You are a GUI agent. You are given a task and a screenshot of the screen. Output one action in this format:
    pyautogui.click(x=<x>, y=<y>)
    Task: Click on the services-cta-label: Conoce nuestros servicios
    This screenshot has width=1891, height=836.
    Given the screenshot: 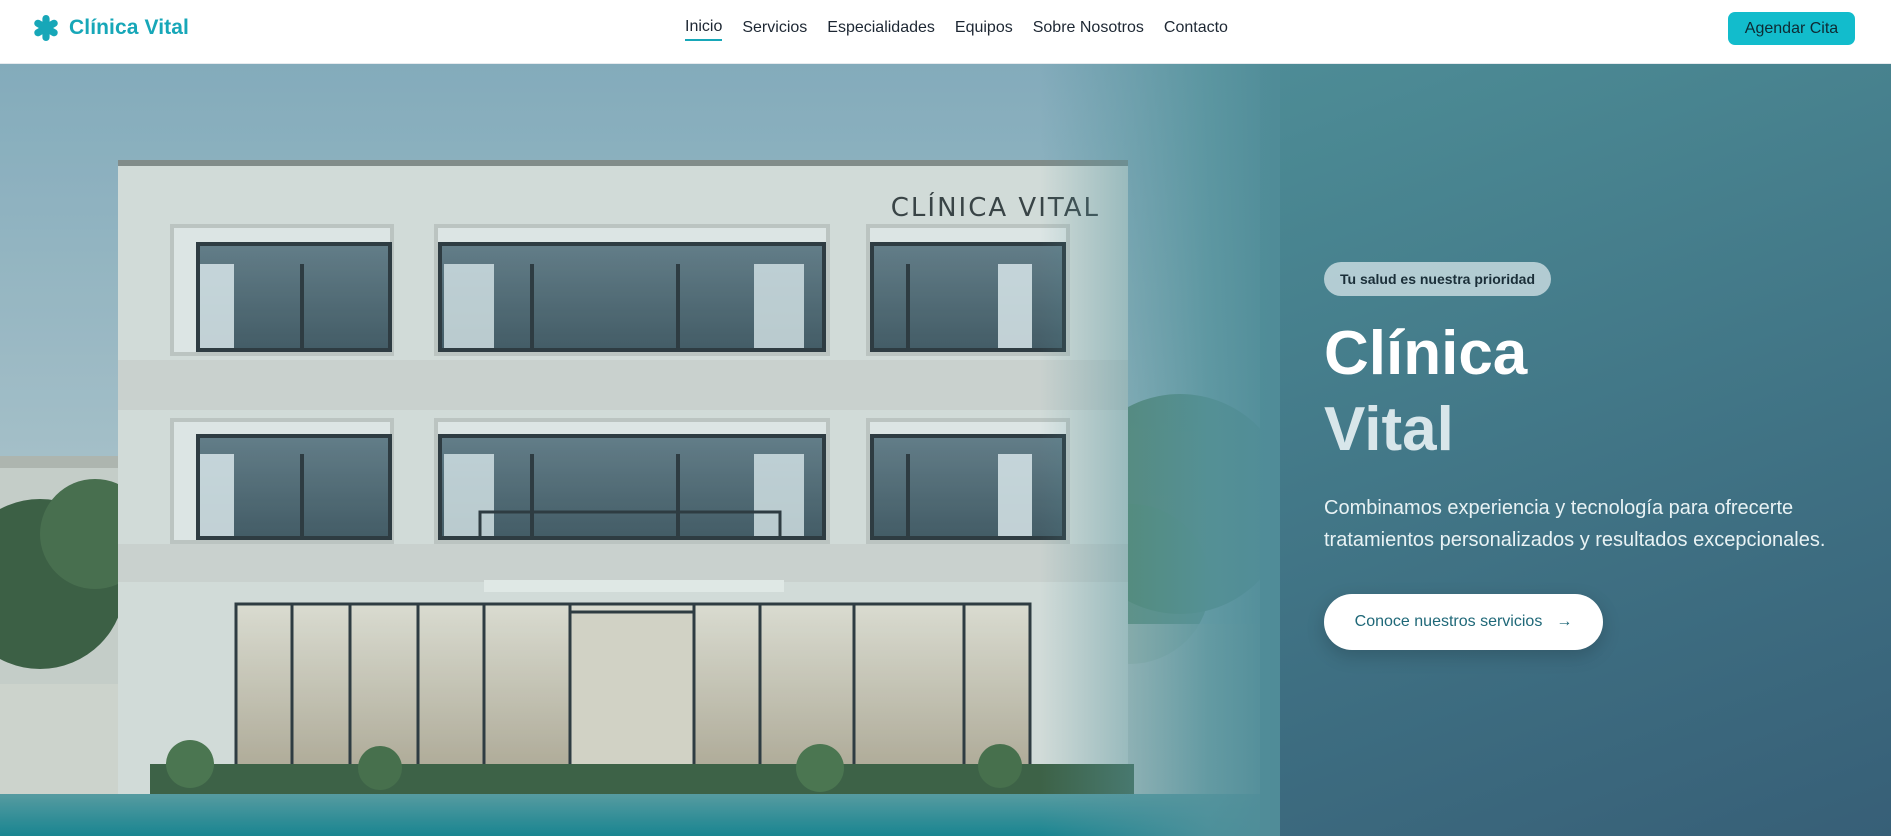 What is the action you would take?
    pyautogui.click(x=1448, y=621)
    